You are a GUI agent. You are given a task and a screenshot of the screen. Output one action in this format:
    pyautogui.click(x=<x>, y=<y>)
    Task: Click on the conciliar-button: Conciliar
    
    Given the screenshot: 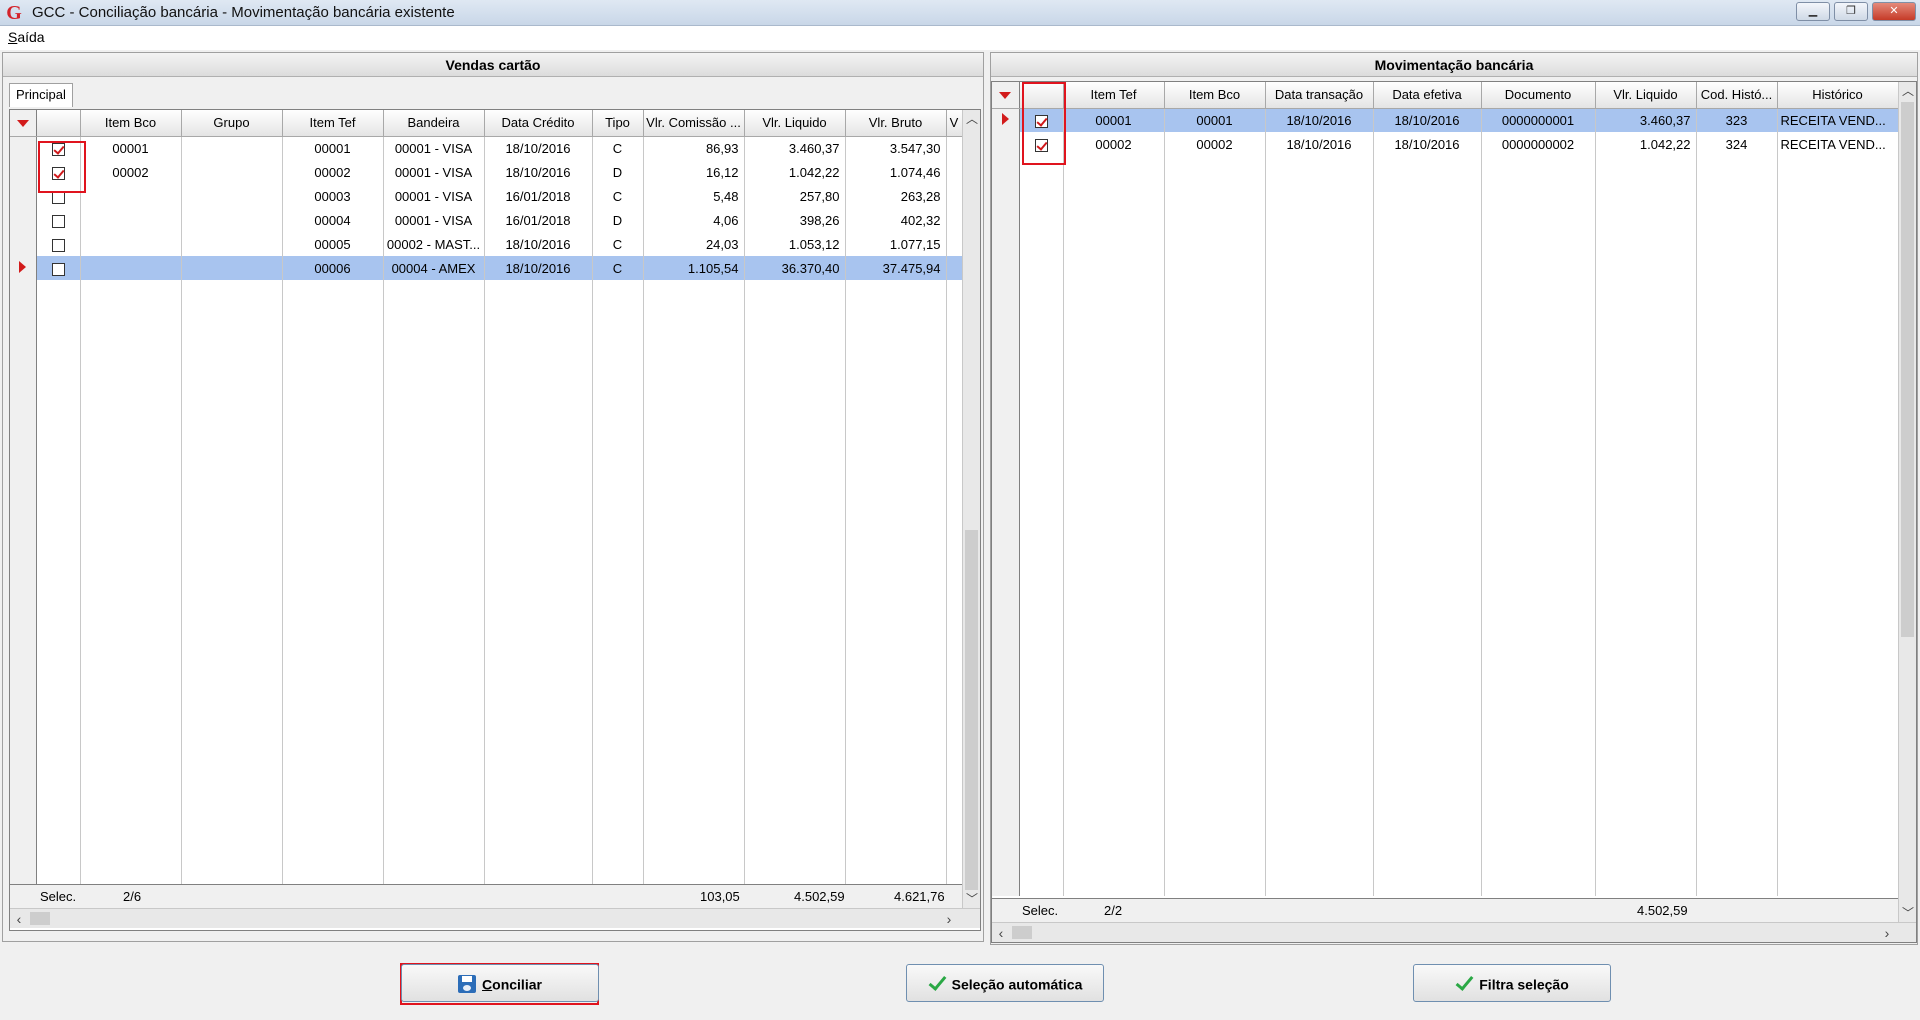 What is the action you would take?
    pyautogui.click(x=500, y=983)
    